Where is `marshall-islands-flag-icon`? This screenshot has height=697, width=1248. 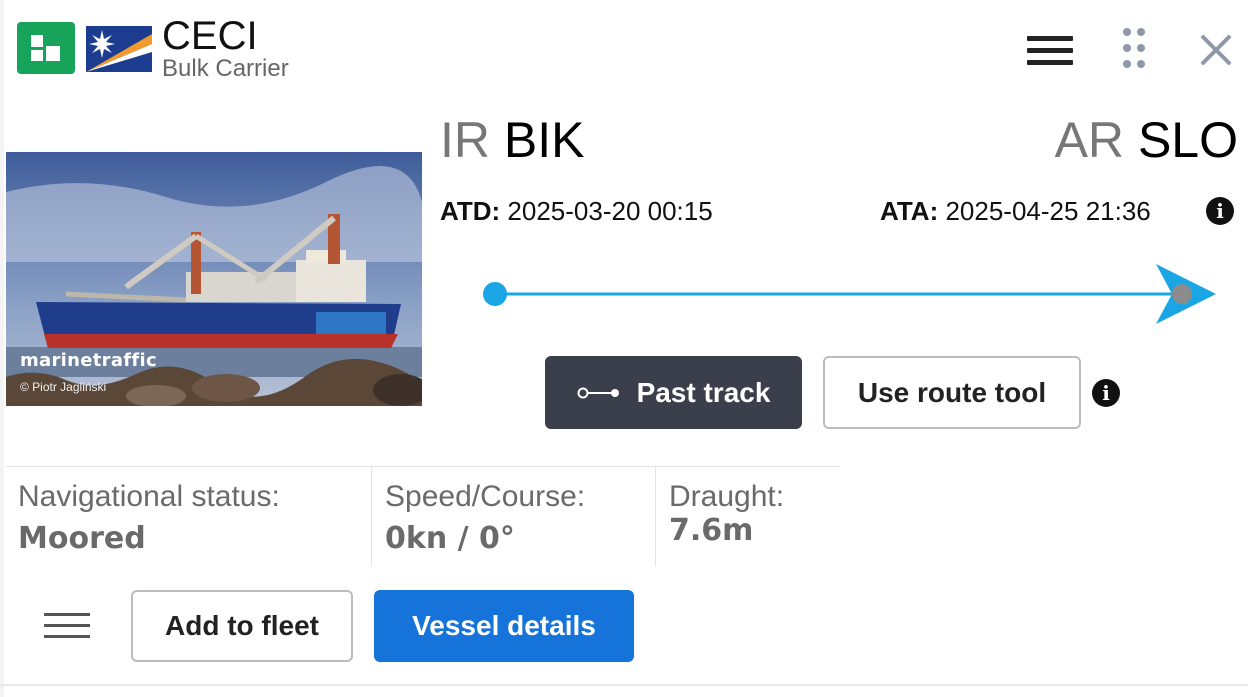 marshall-islands-flag-icon is located at coordinates (119, 49).